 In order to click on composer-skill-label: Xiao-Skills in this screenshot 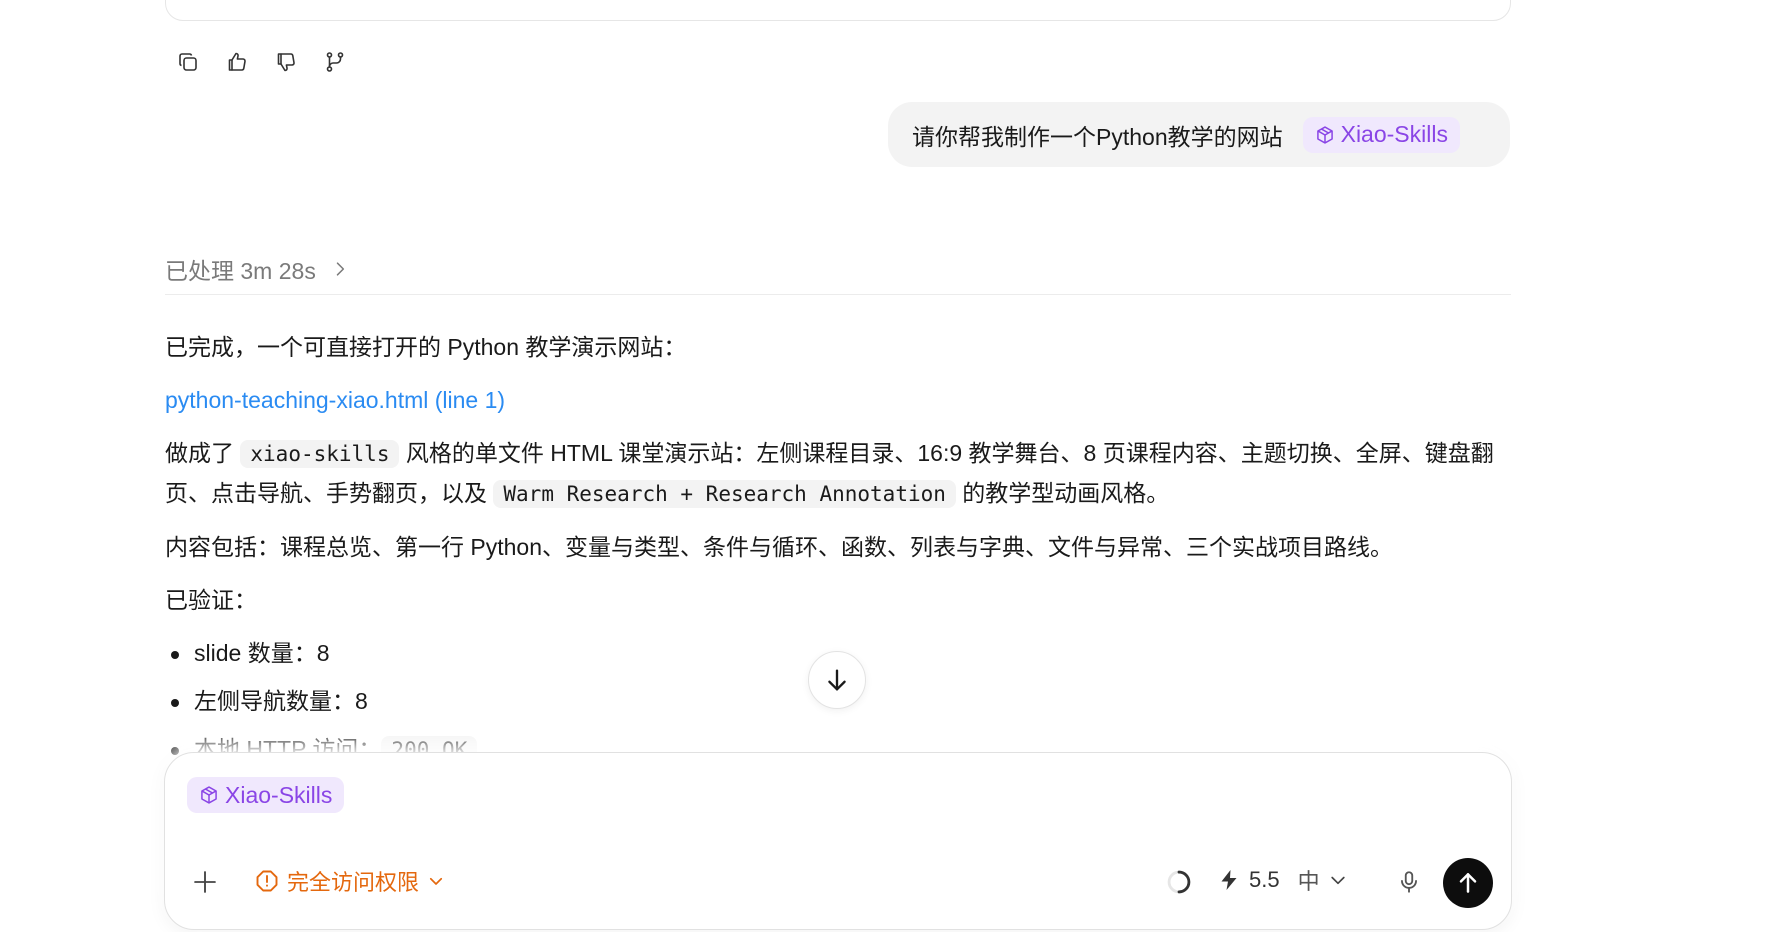, I will do `click(279, 794)`.